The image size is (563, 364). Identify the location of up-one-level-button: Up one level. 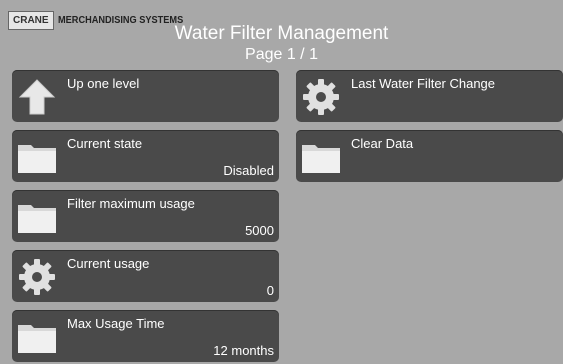
(145, 96).